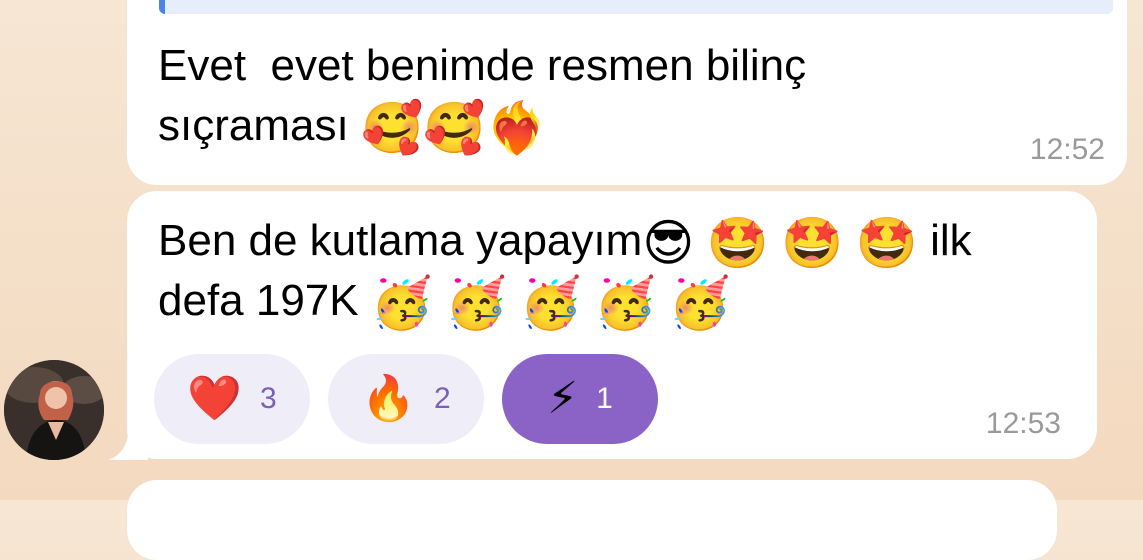  What do you see at coordinates (128, 438) in the screenshot?
I see `bubble-tail` at bounding box center [128, 438].